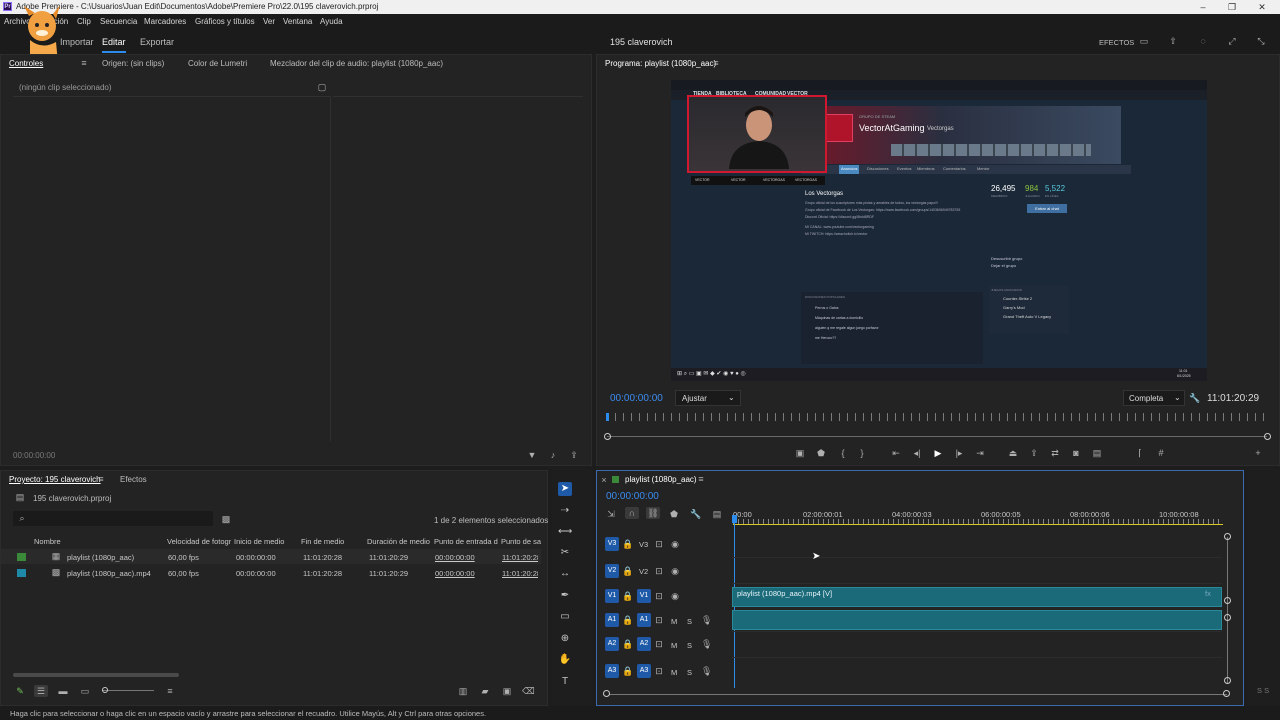  Describe the element at coordinates (959, 453) in the screenshot. I see `step-forward-icon: |▸` at that location.